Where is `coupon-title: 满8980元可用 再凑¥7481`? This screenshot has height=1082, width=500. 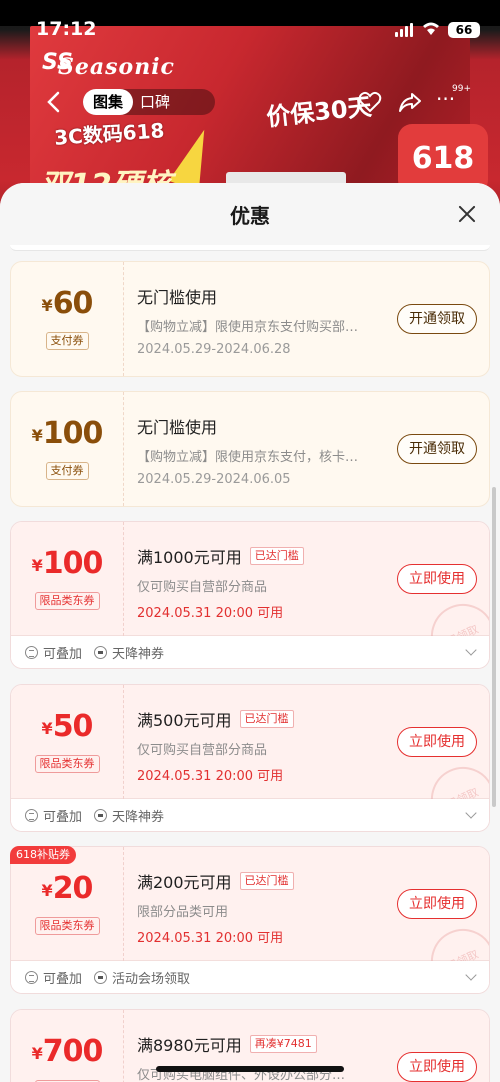 coupon-title: 满8980元可用 再凑¥7481 is located at coordinates (262, 1044).